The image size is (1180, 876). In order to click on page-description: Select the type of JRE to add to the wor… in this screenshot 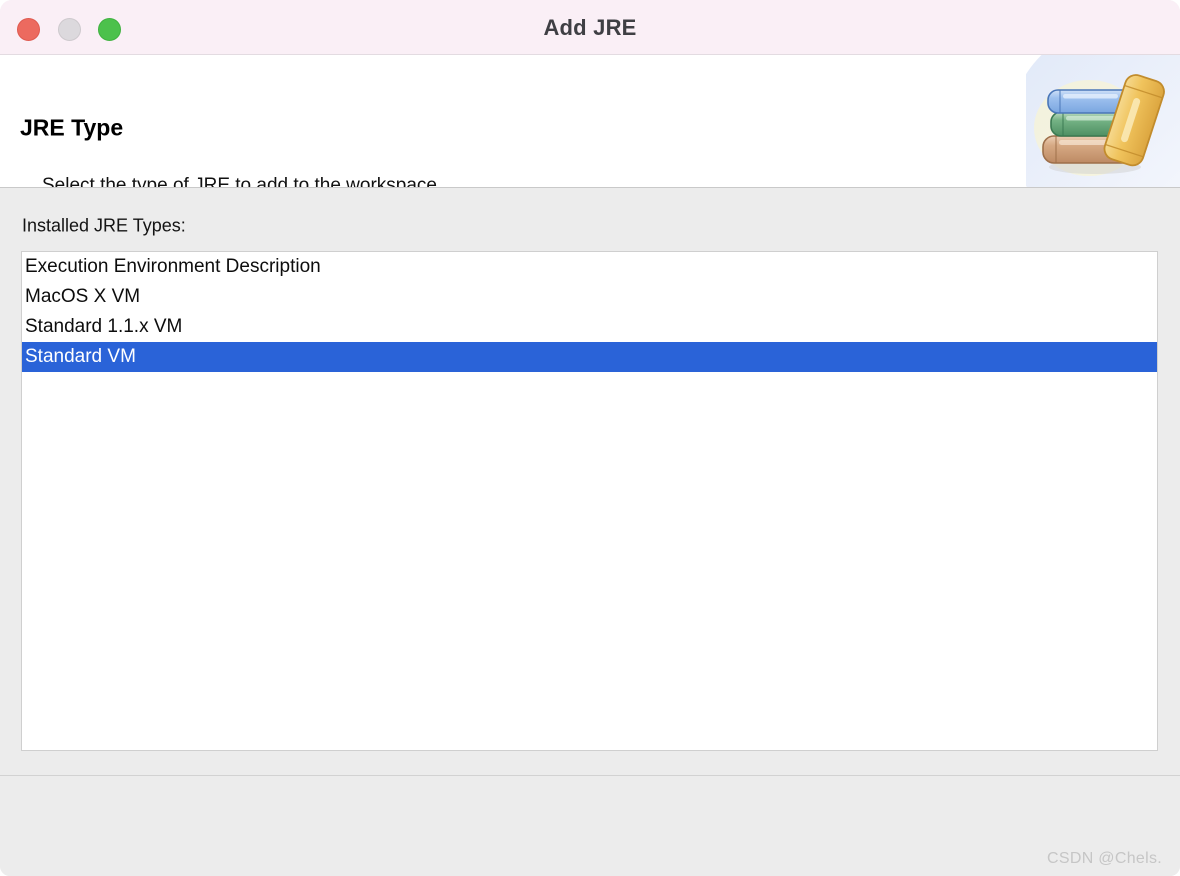, I will do `click(242, 181)`.